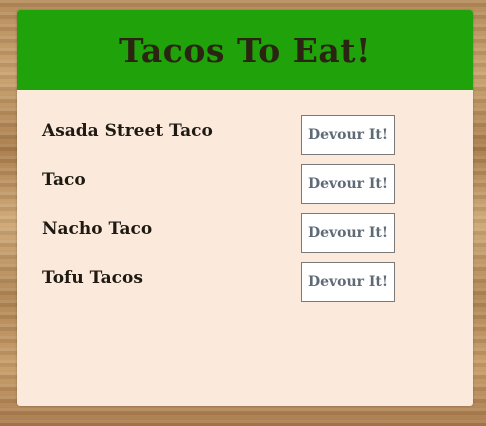 This screenshot has height=426, width=486. I want to click on taco-row: Nacho Taco Devour It!, so click(245, 237).